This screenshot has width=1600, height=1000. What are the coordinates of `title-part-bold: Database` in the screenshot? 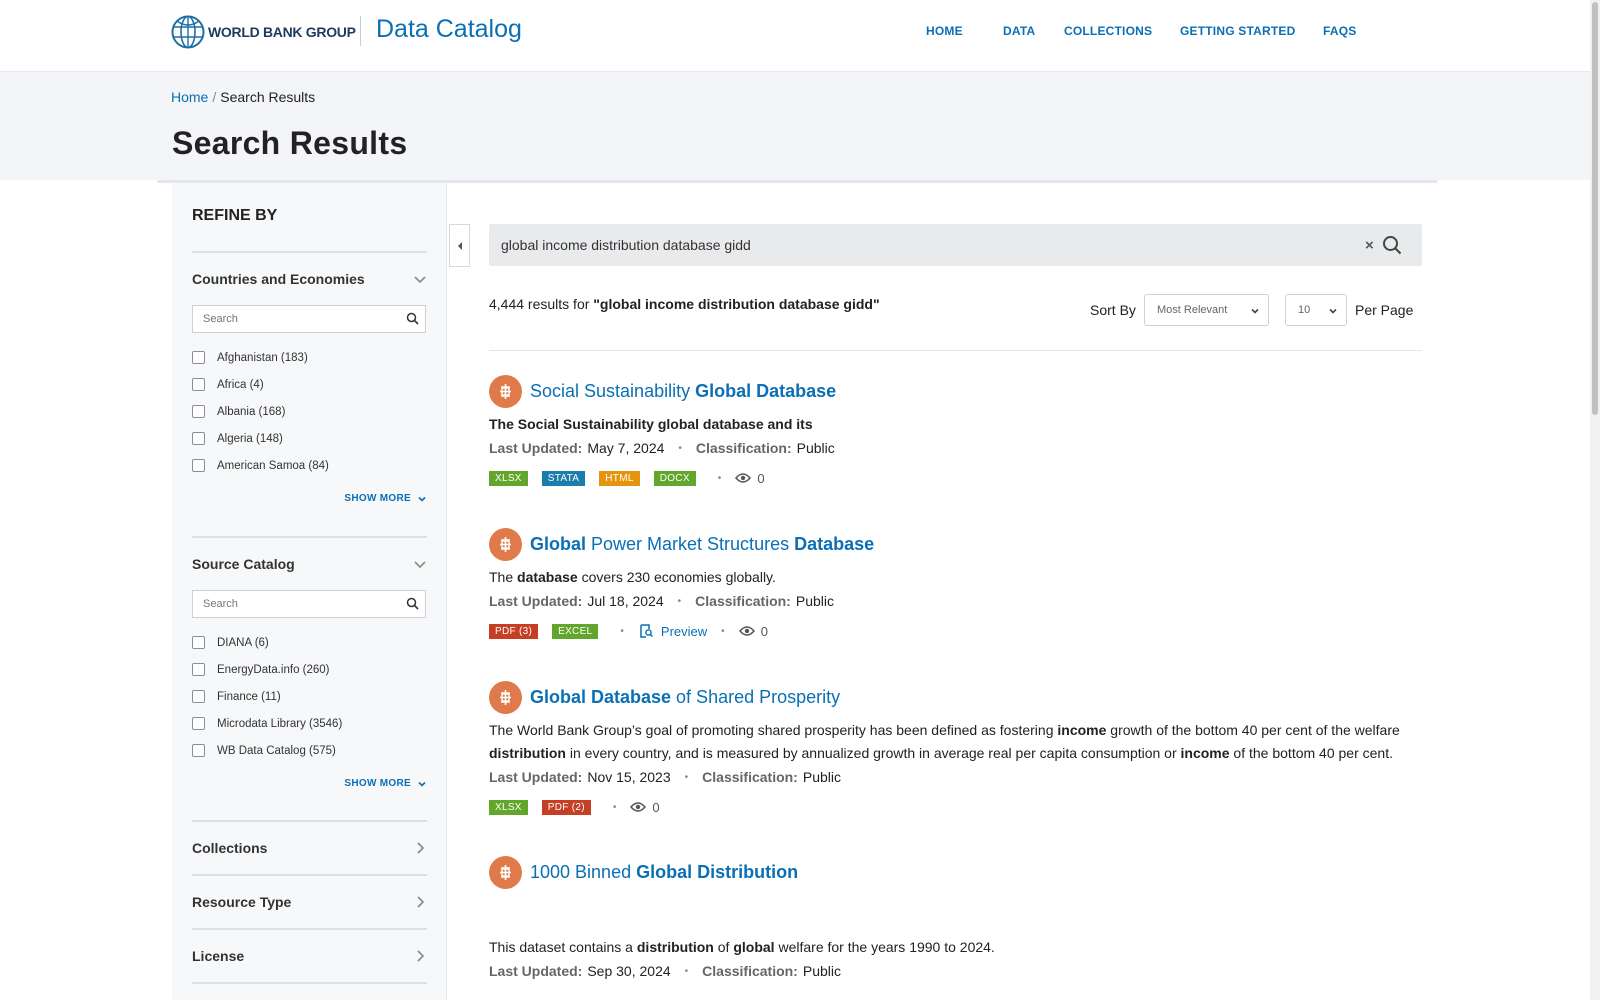 It's located at (834, 543).